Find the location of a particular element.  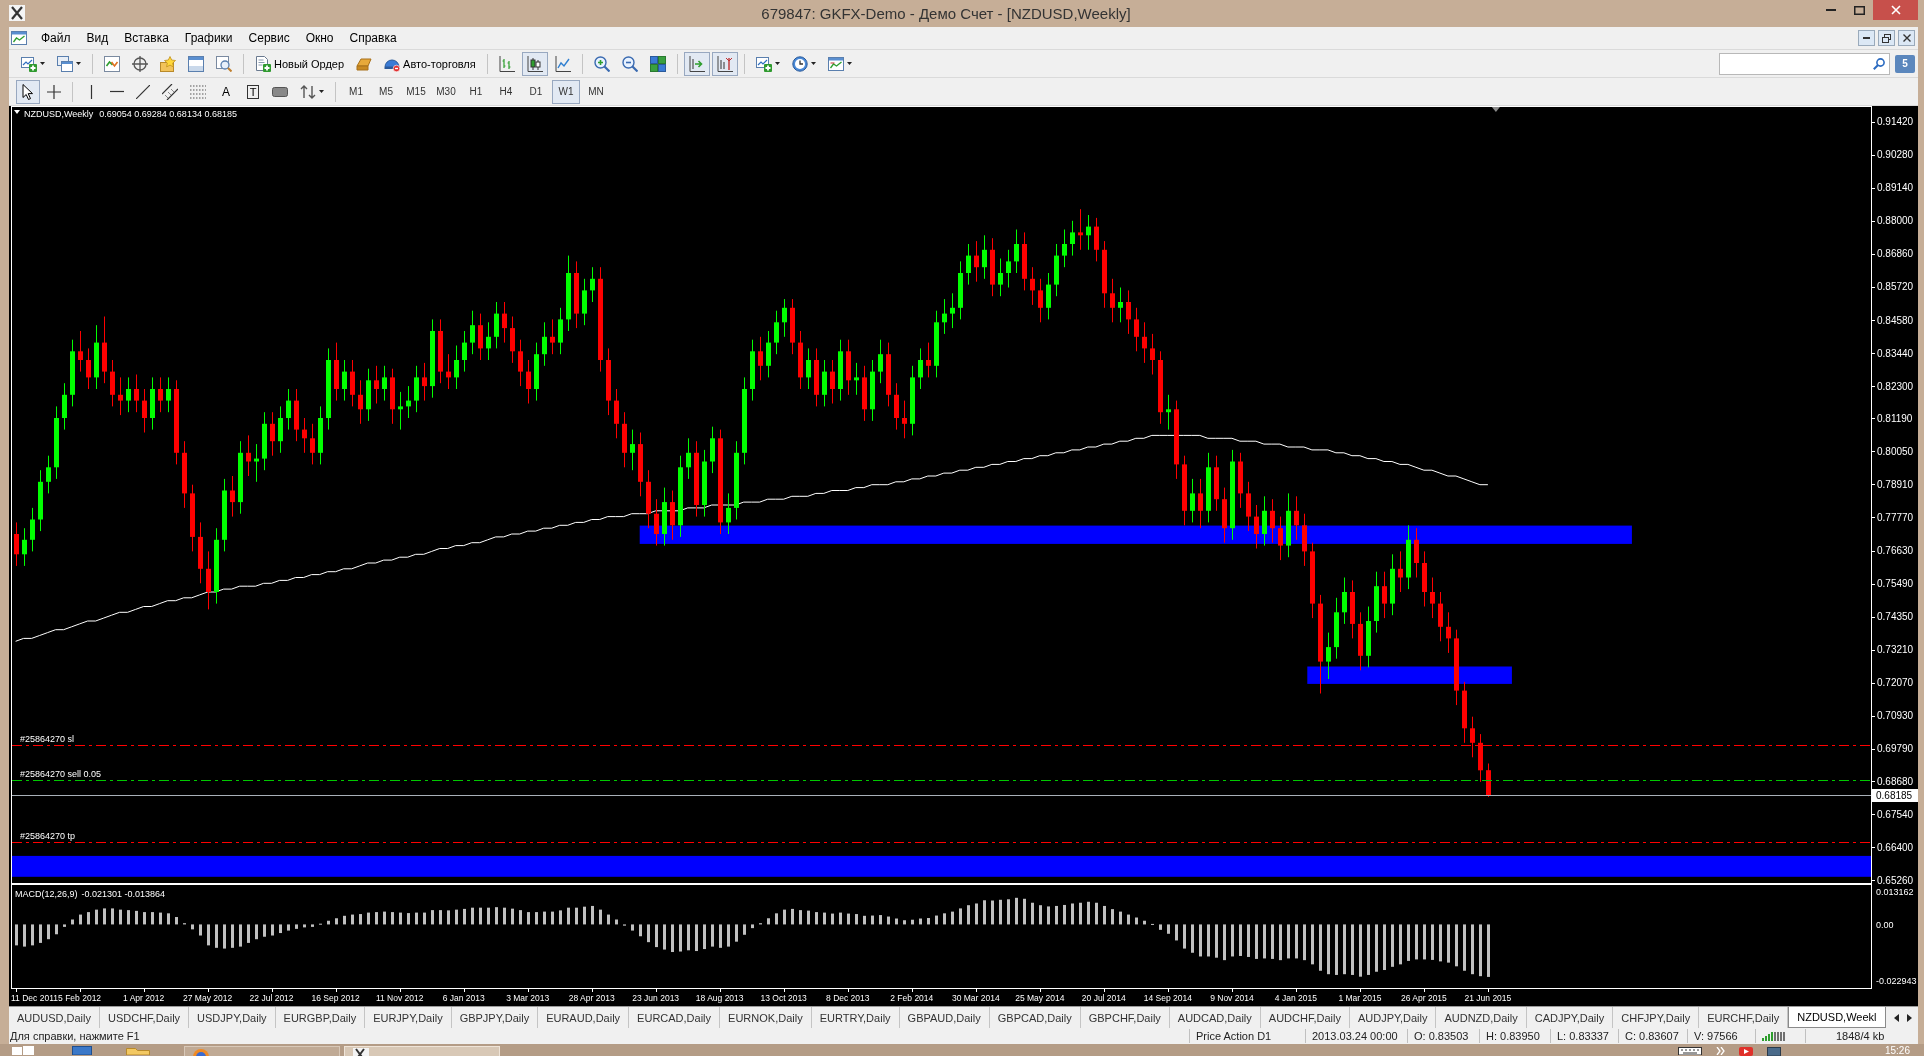

restore-button is located at coordinates (1886, 38).